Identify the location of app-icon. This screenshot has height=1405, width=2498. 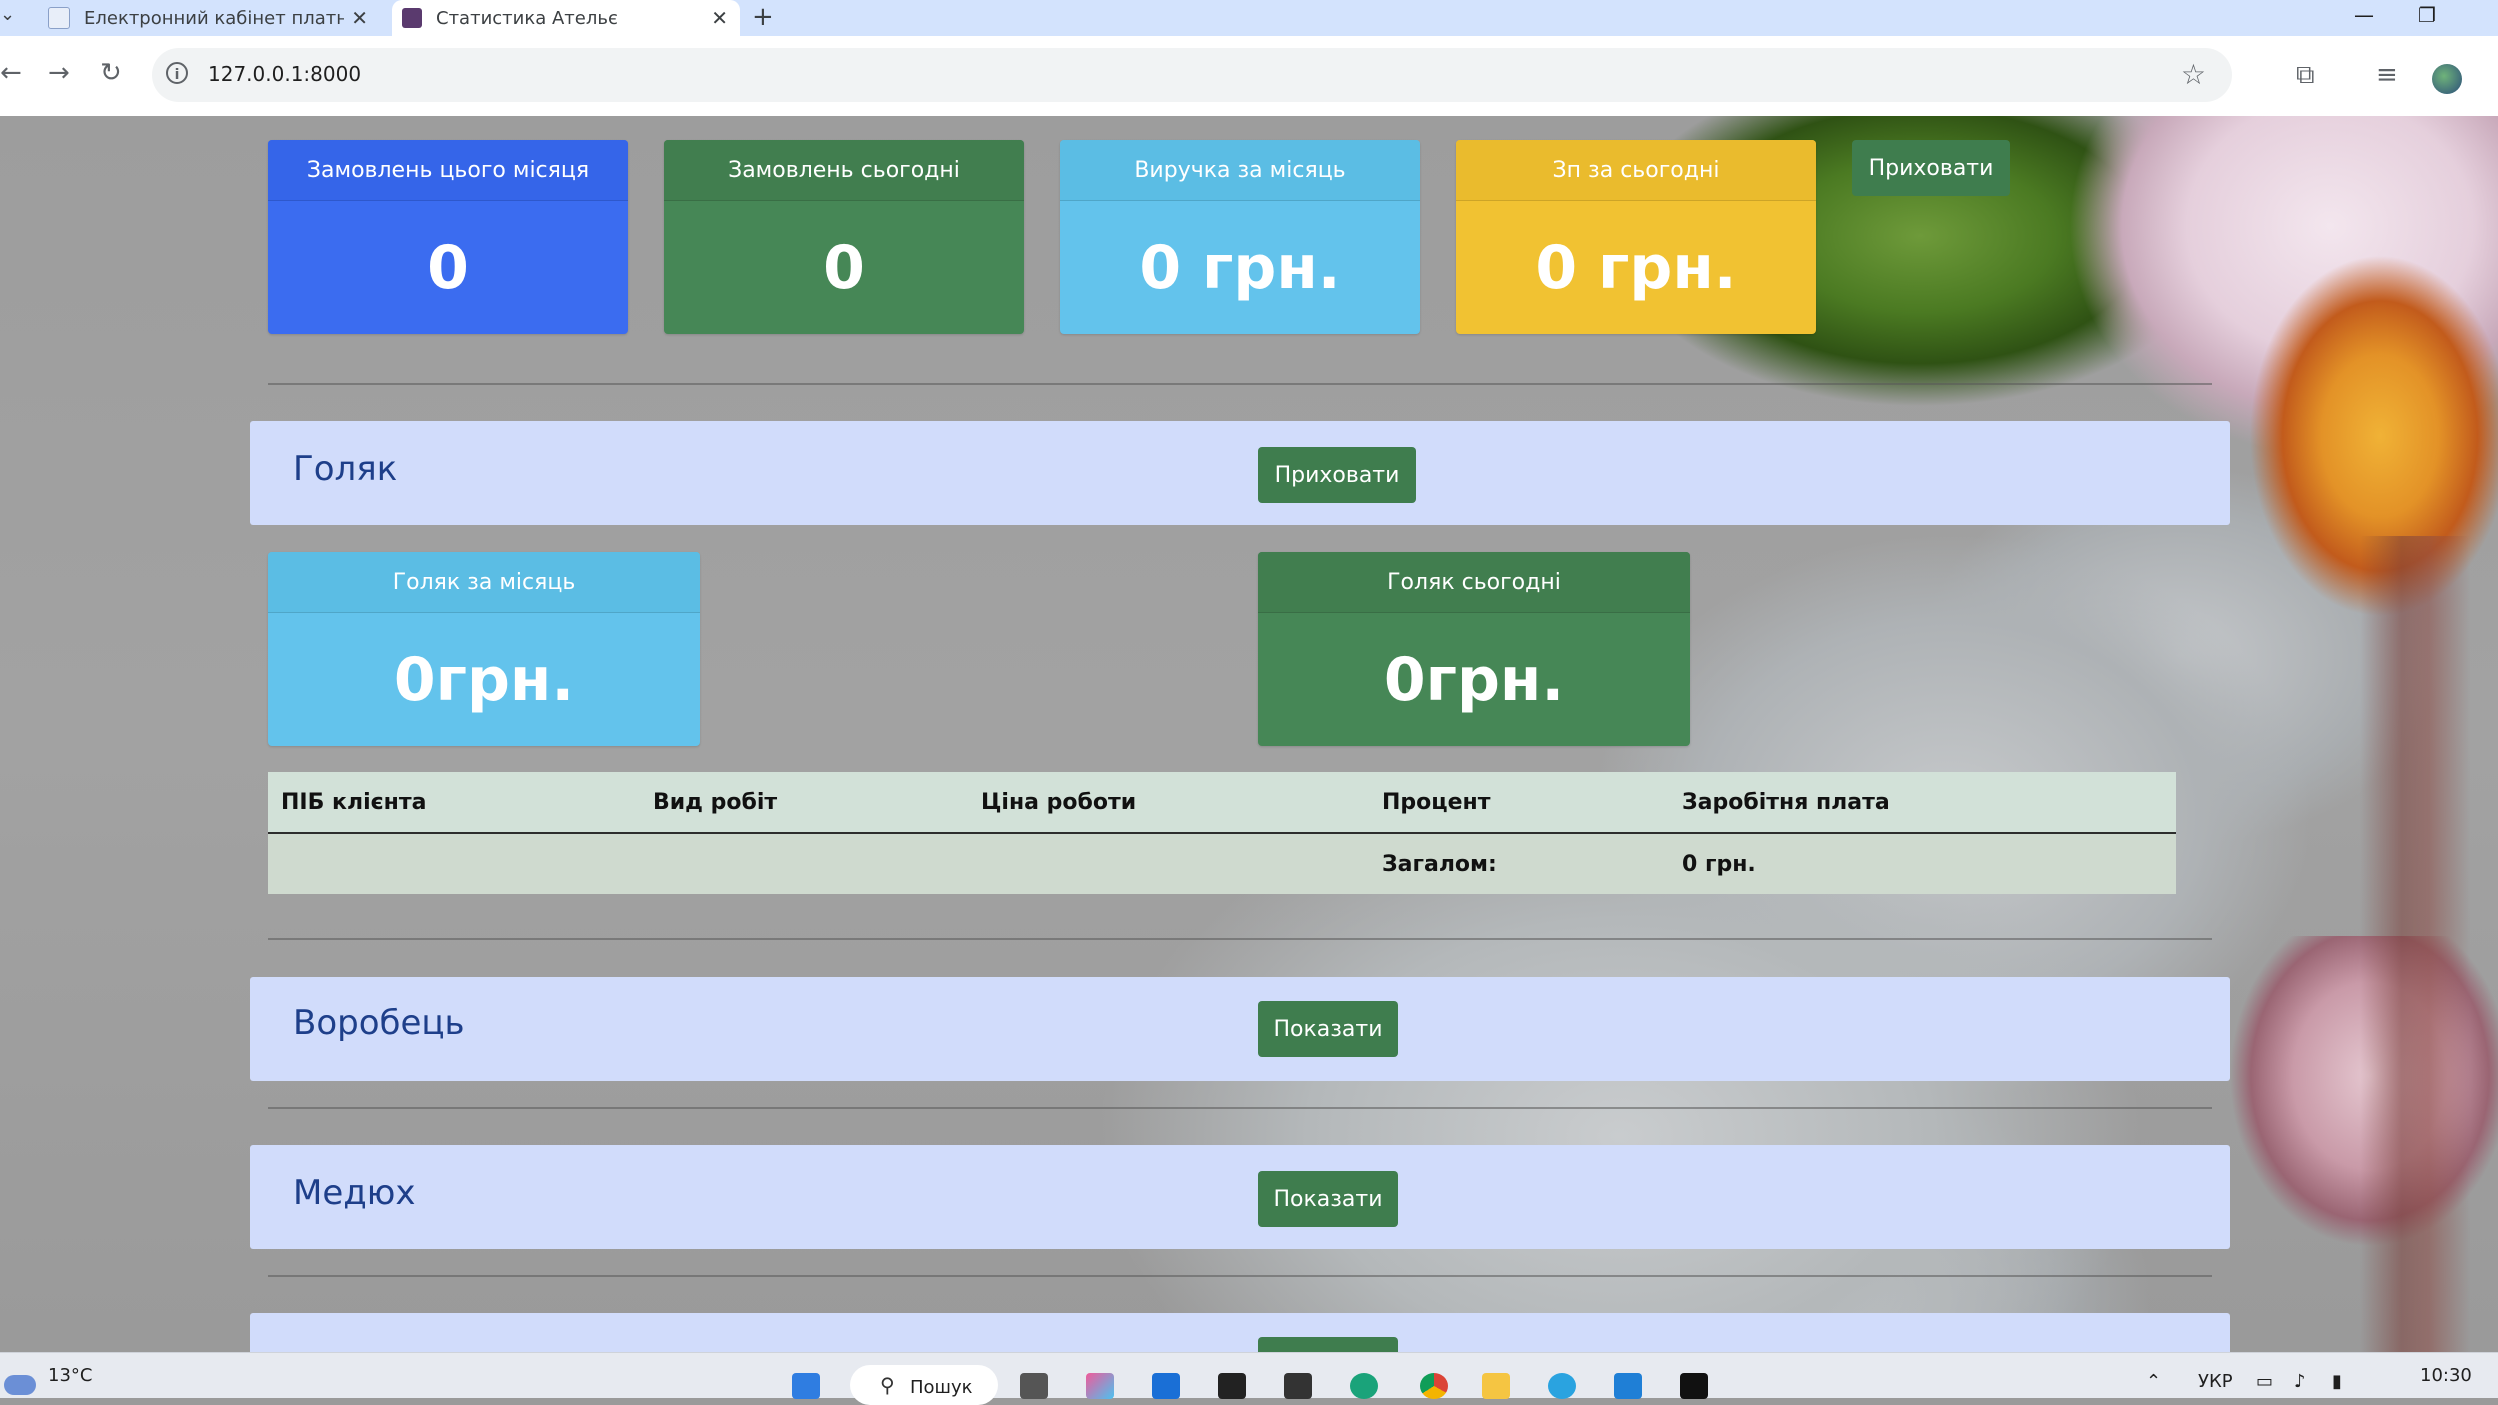
(1298, 1386).